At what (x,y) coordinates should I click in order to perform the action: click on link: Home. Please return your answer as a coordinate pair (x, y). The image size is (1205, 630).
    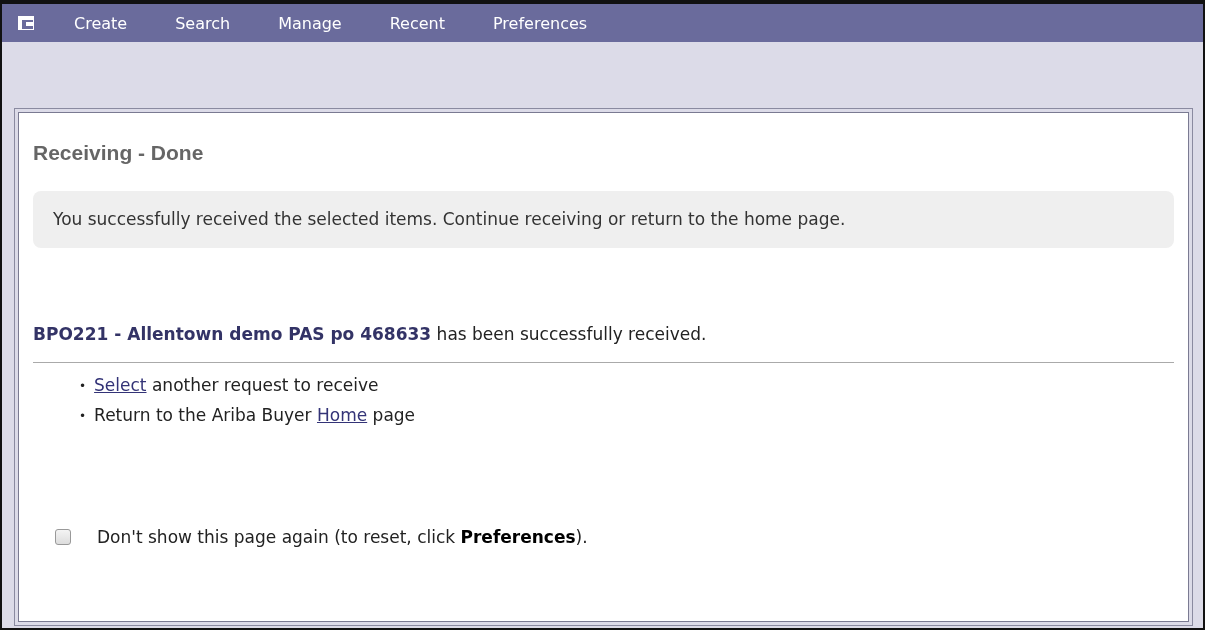
    Looking at the image, I should click on (342, 415).